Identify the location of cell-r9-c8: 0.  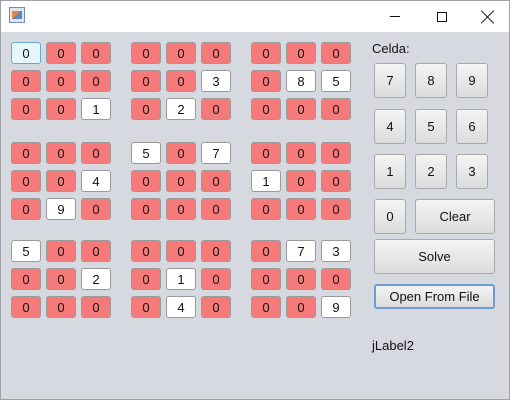
(301, 307).